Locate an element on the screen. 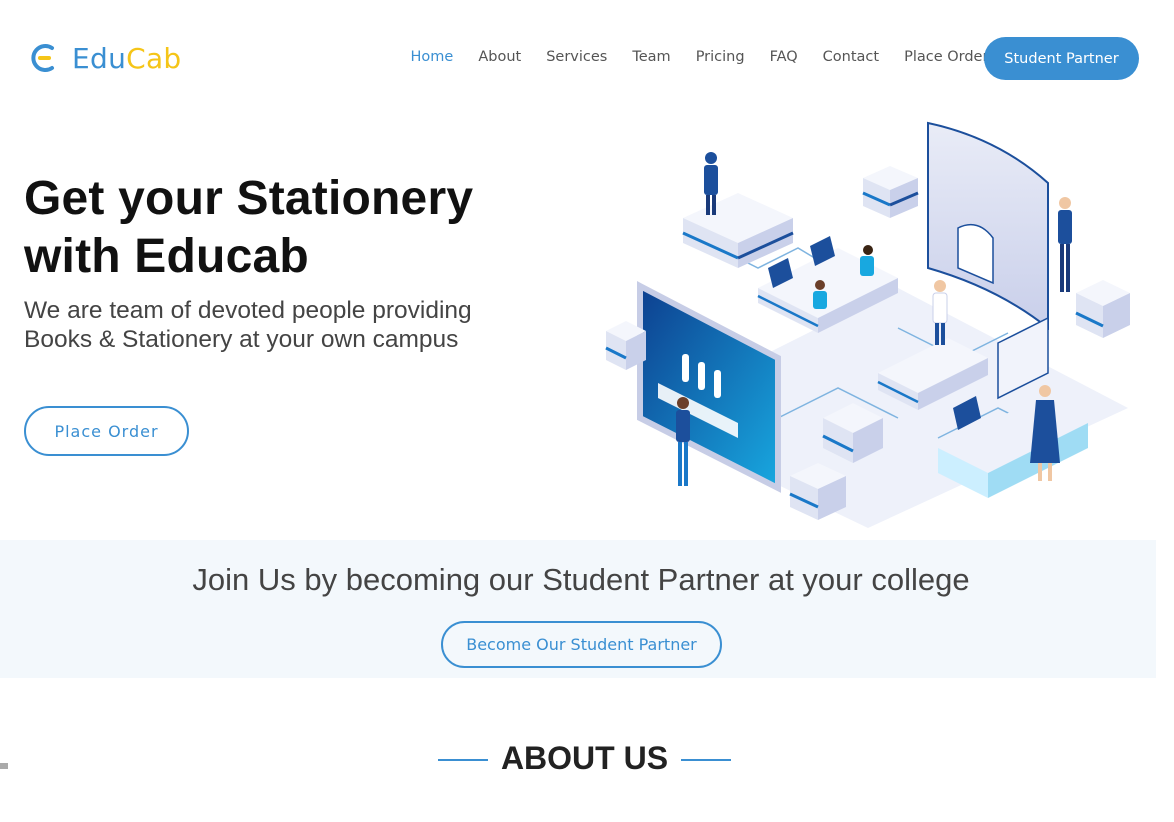 The width and height of the screenshot is (1174, 822). student-partner-button: Student Partner is located at coordinates (1061, 58).